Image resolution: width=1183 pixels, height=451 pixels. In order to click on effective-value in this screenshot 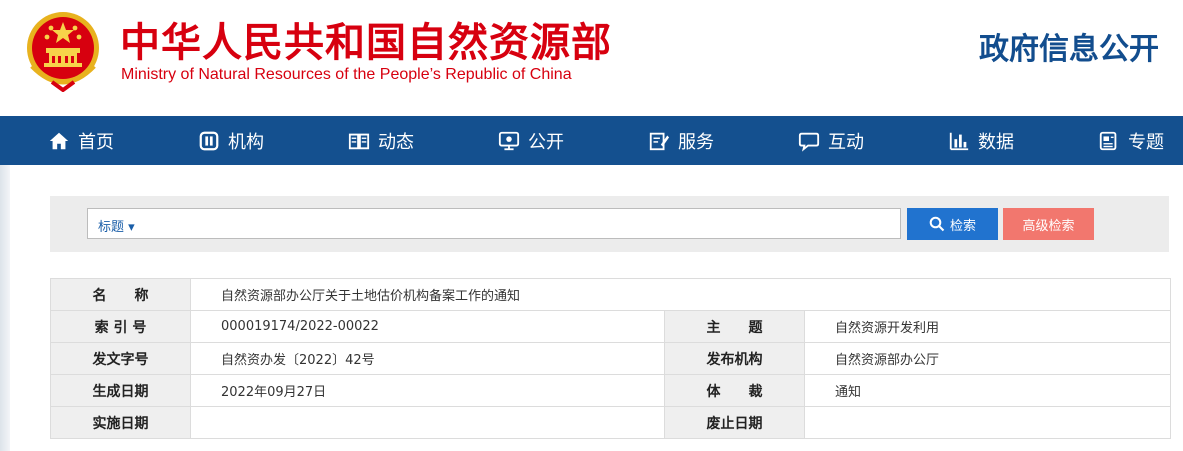, I will do `click(427, 422)`.